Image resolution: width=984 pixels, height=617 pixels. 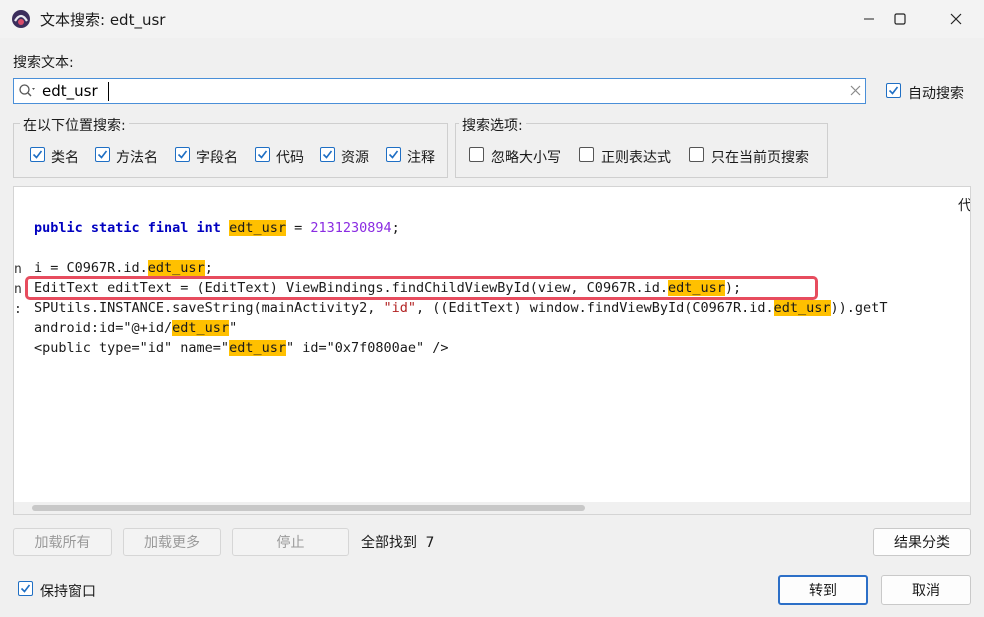 I want to click on search-location-group-title: 在以下位置搜索:, so click(x=74, y=125).